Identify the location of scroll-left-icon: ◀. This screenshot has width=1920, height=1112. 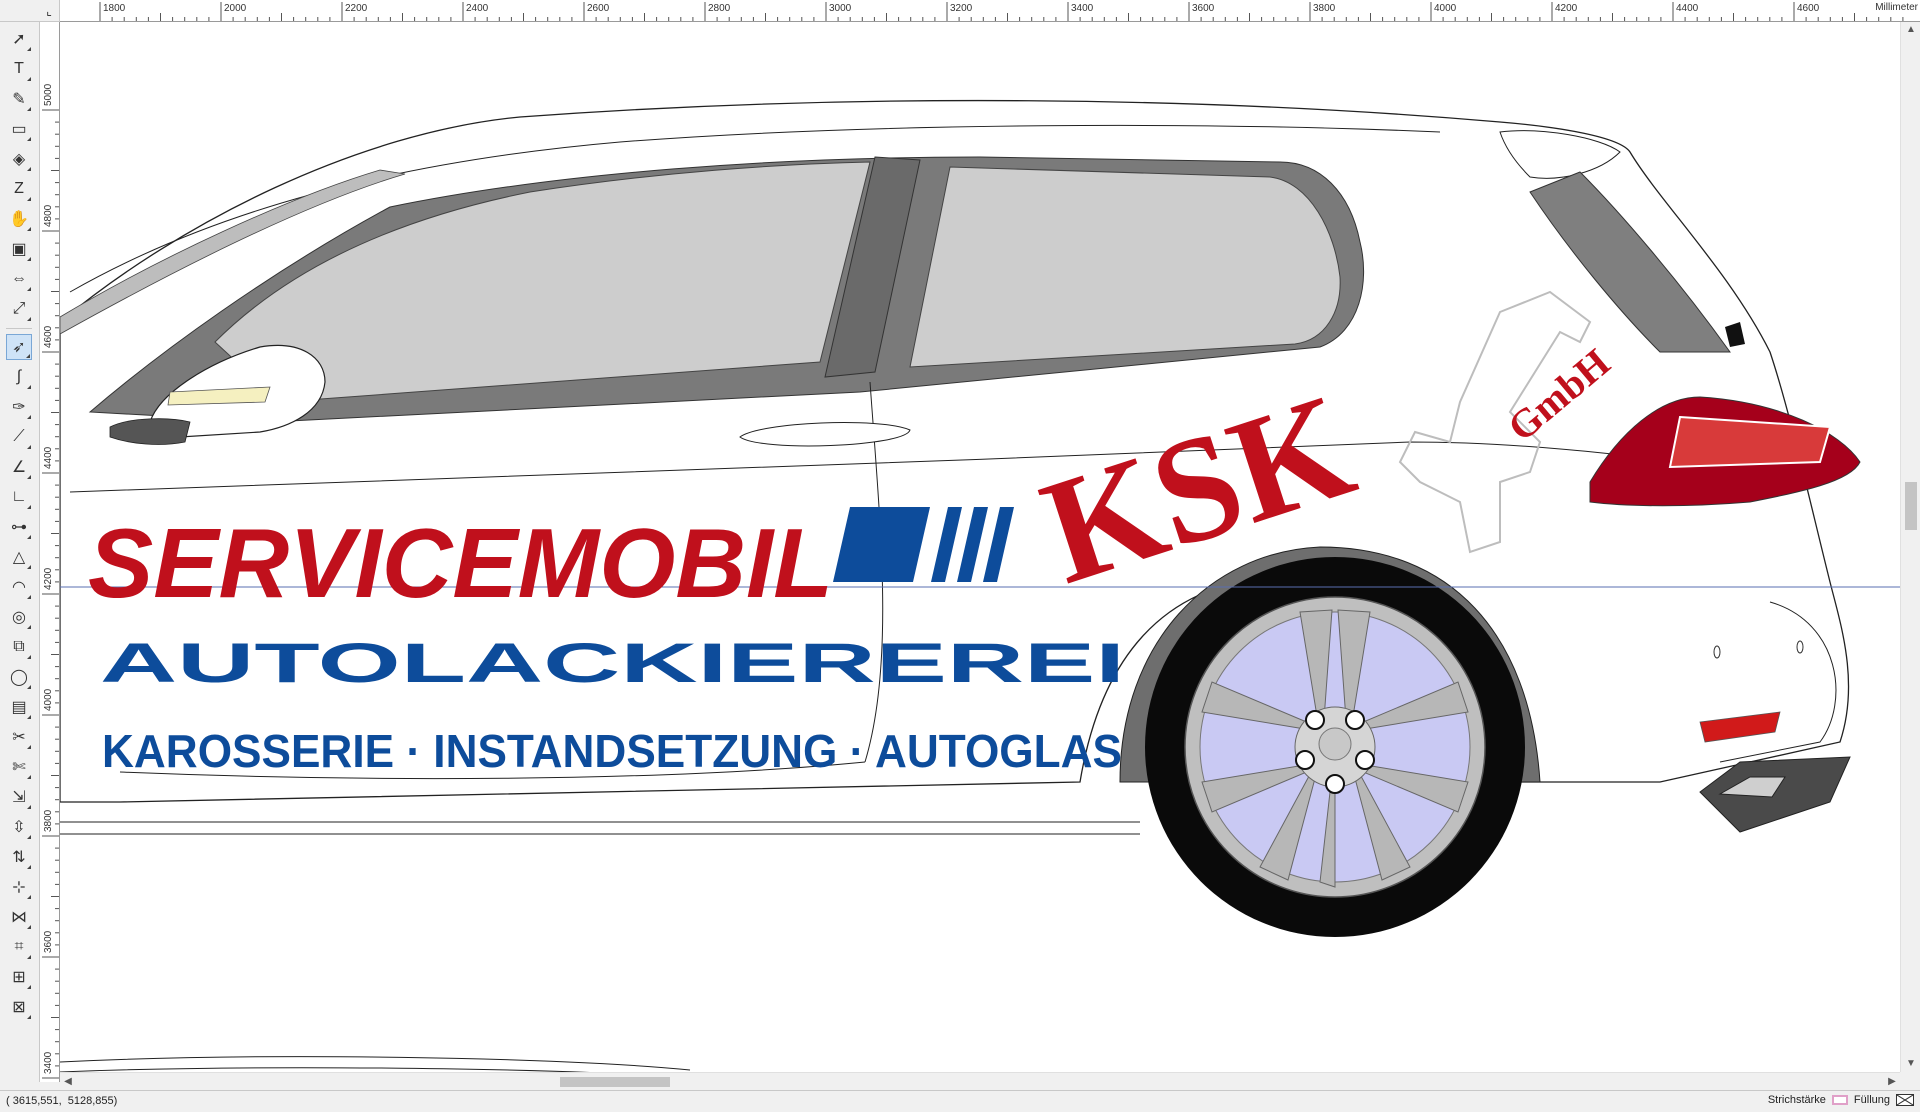
(68, 1082).